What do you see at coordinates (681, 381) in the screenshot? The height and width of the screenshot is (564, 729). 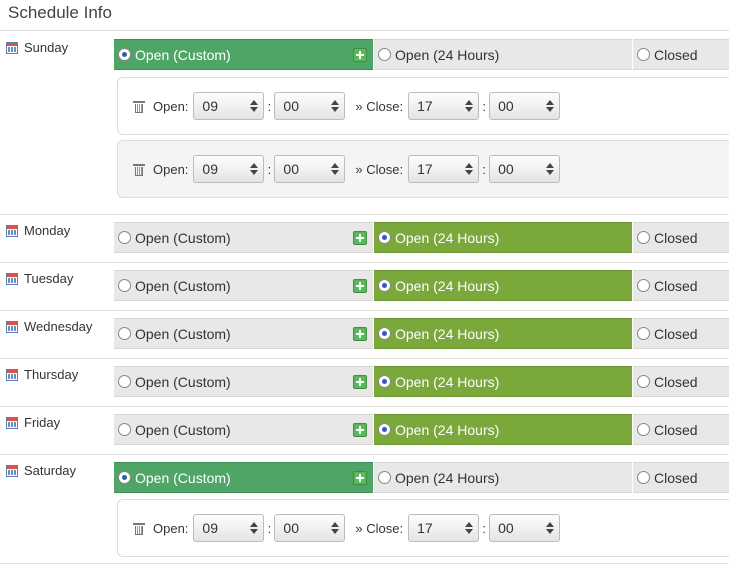 I see `thursday-option-closed: Closed` at bounding box center [681, 381].